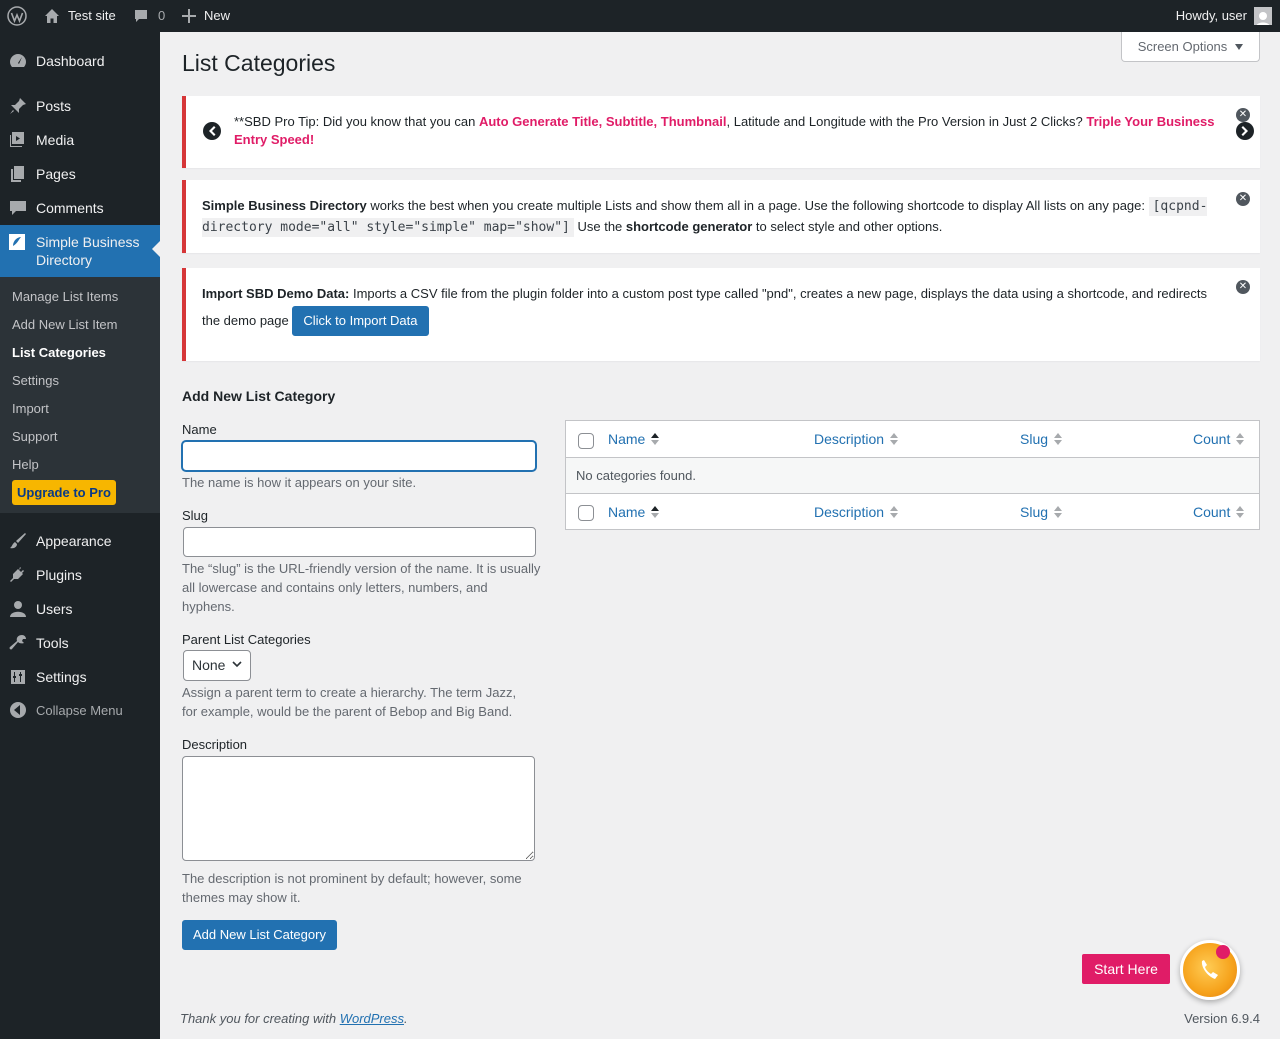 The width and height of the screenshot is (1280, 1039). What do you see at coordinates (1245, 131) in the screenshot?
I see `next-arrow-icon` at bounding box center [1245, 131].